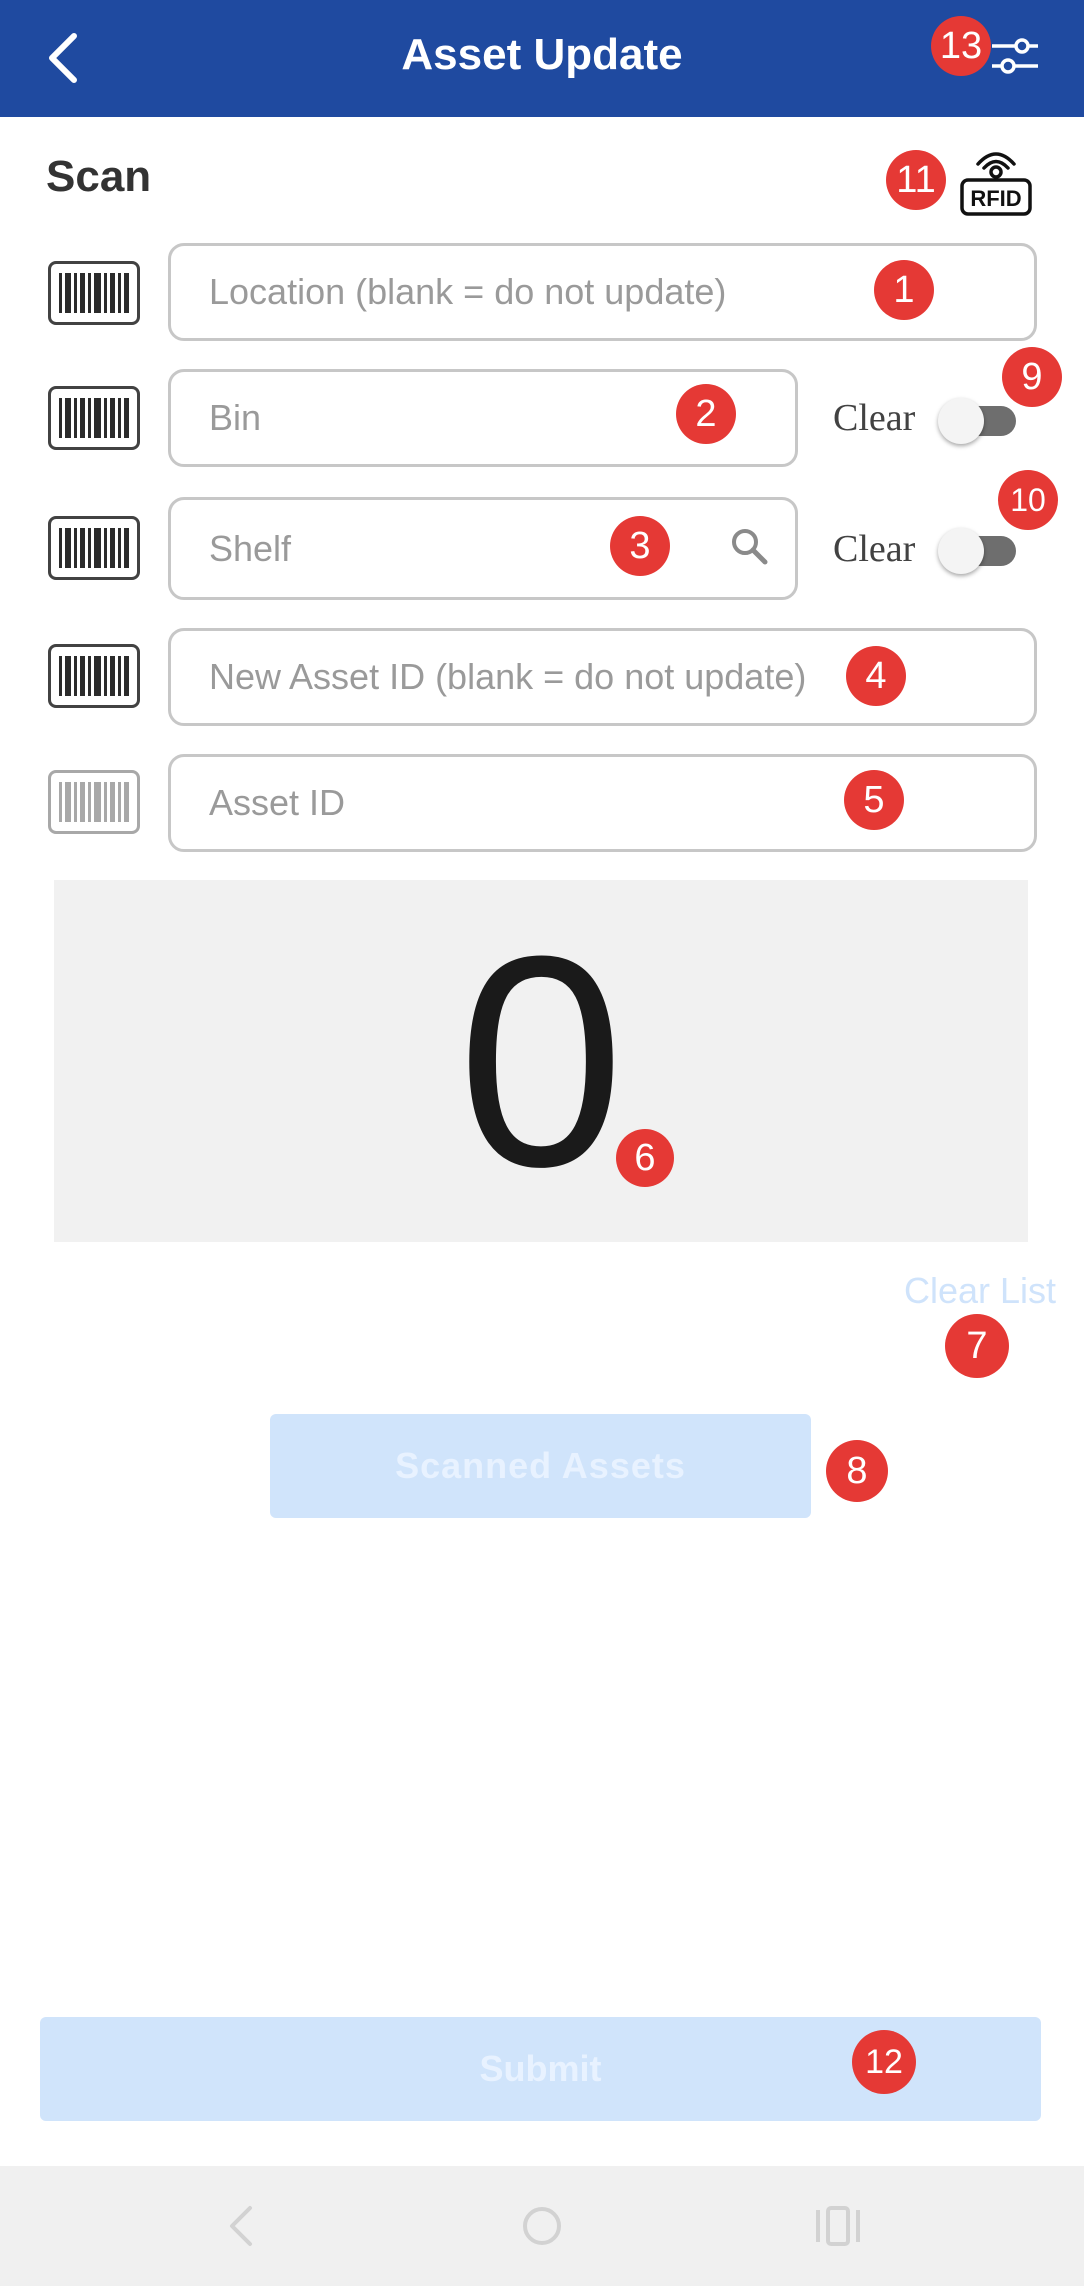 The height and width of the screenshot is (2286, 1084). Describe the element at coordinates (250, 548) in the screenshot. I see `shelf-placeholder: Shelf` at that location.